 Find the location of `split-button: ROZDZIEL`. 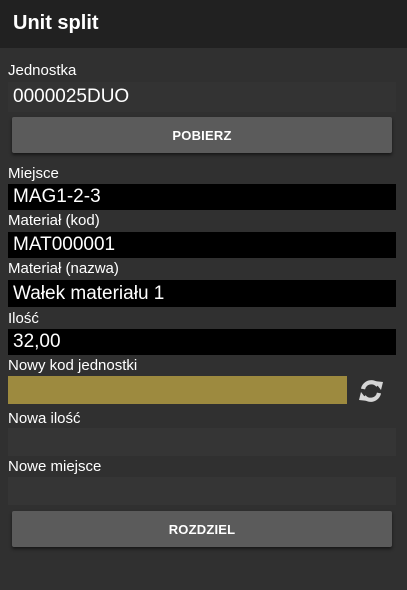

split-button: ROZDZIEL is located at coordinates (202, 529).